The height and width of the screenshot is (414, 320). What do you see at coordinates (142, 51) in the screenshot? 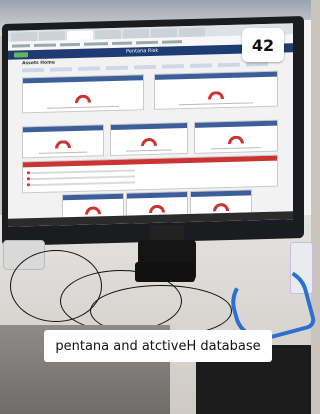
I see `app-brand: Pentana Risk` at bounding box center [142, 51].